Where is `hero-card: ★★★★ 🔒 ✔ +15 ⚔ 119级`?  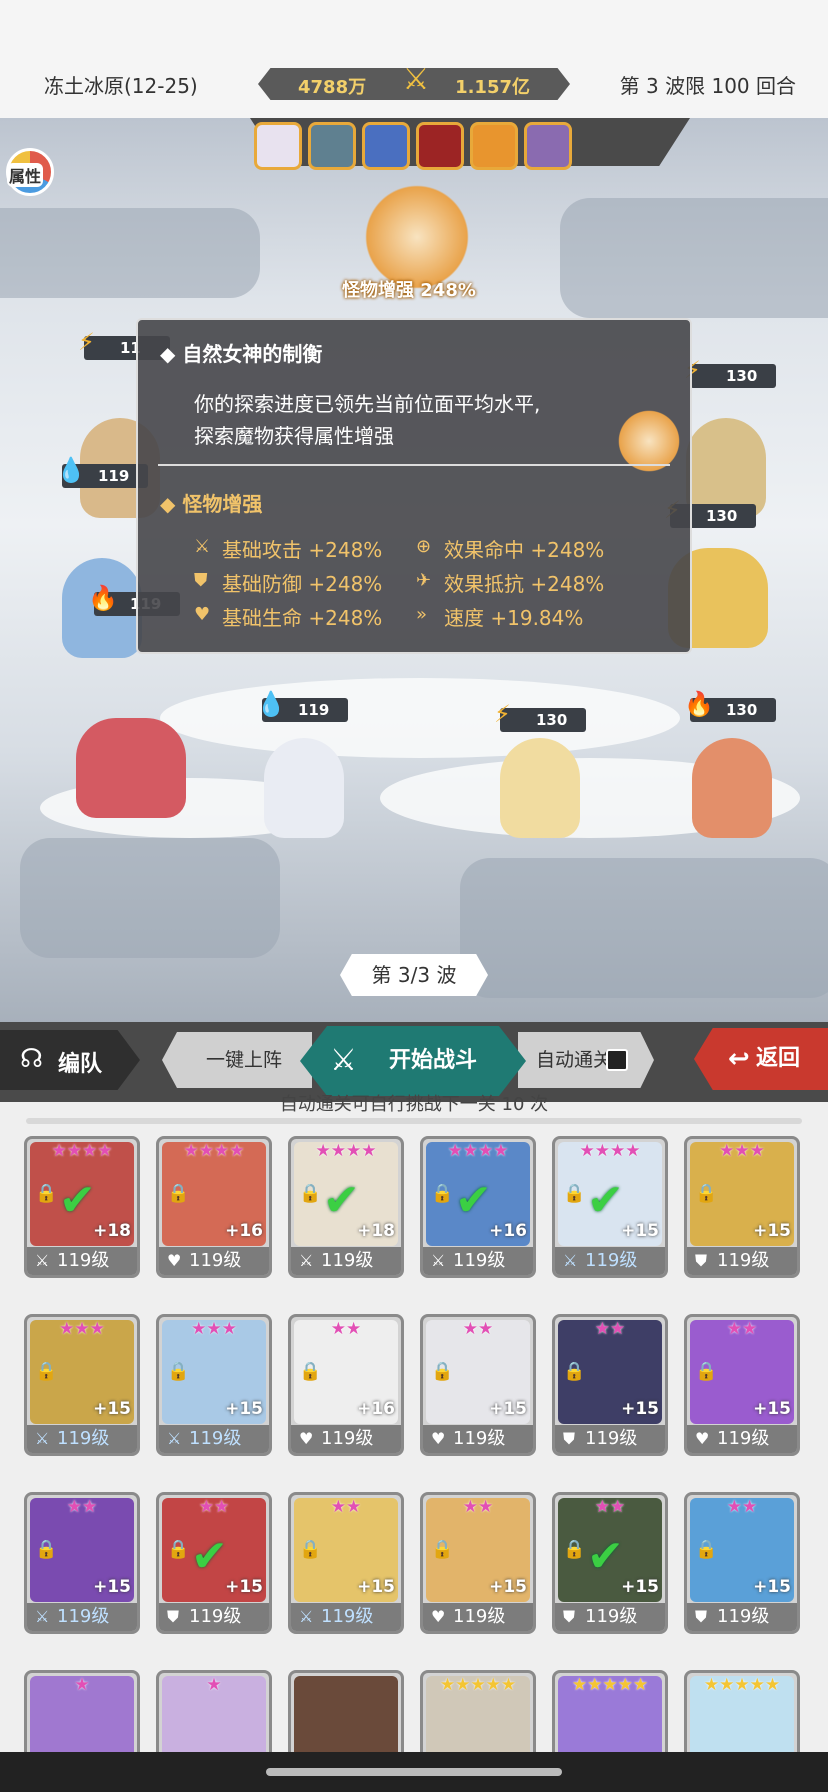
hero-card: ★★★★ 🔒 ✔ +15 ⚔ 119级 is located at coordinates (610, 1207).